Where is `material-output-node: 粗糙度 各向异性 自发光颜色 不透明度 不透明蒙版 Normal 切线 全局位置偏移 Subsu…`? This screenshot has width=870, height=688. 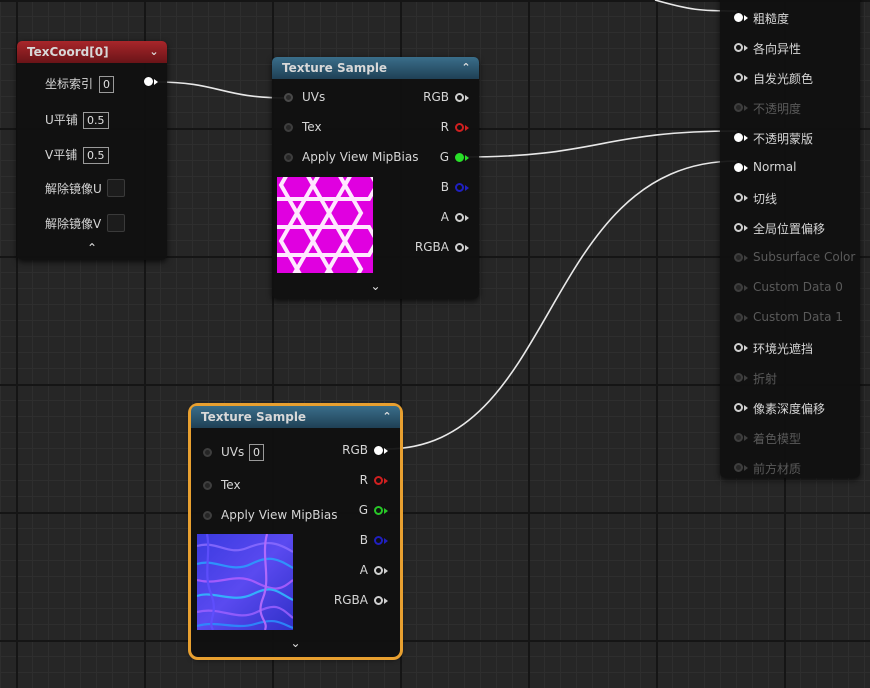 material-output-node: 粗糙度 各向异性 自发光颜色 不透明度 不透明蒙版 Normal 切线 全局位置偏移 Subsu… is located at coordinates (790, 239).